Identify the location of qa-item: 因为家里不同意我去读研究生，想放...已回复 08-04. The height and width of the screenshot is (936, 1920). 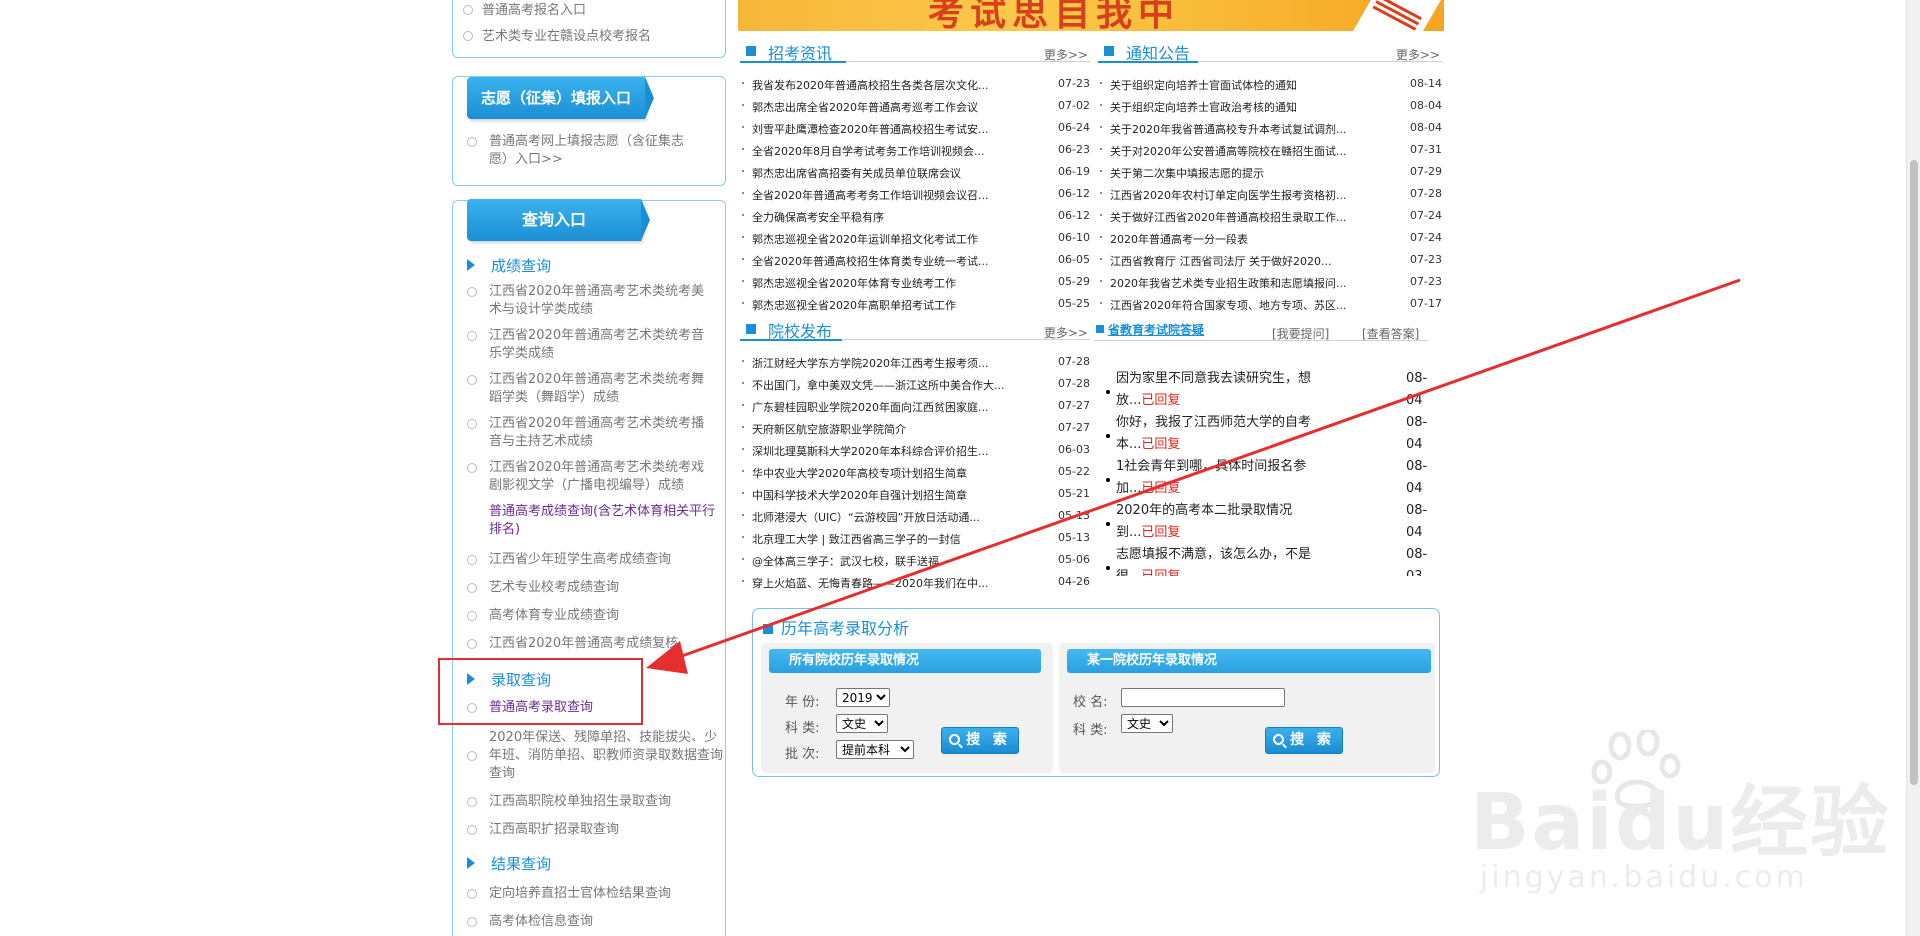
(1269, 388).